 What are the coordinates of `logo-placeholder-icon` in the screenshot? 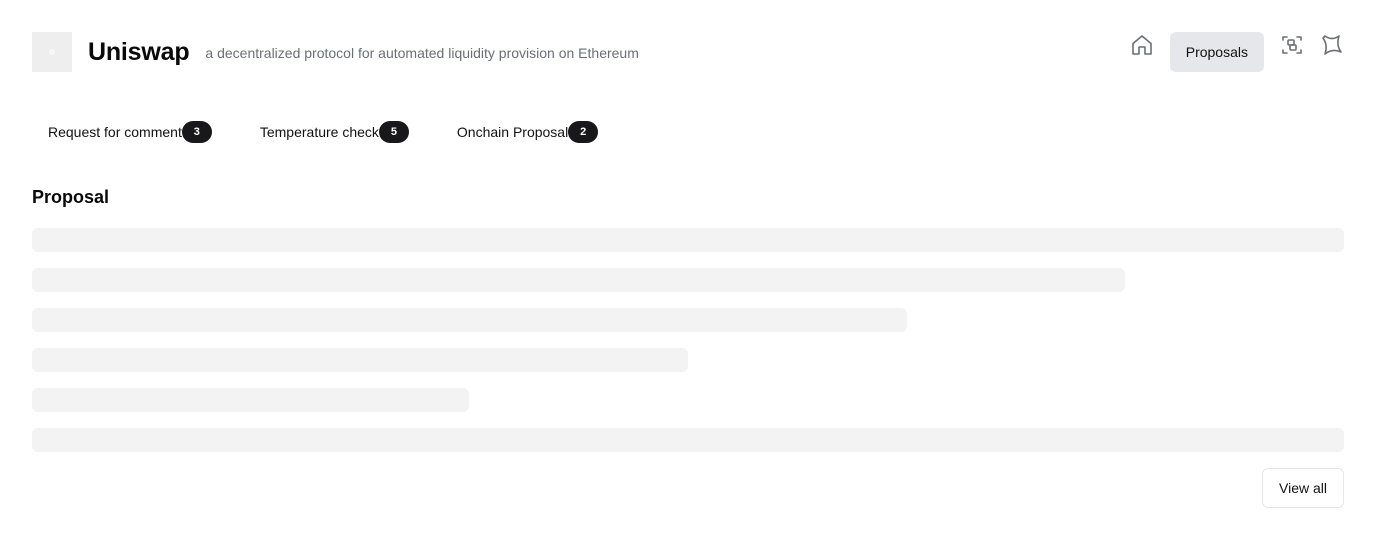 It's located at (52, 52).